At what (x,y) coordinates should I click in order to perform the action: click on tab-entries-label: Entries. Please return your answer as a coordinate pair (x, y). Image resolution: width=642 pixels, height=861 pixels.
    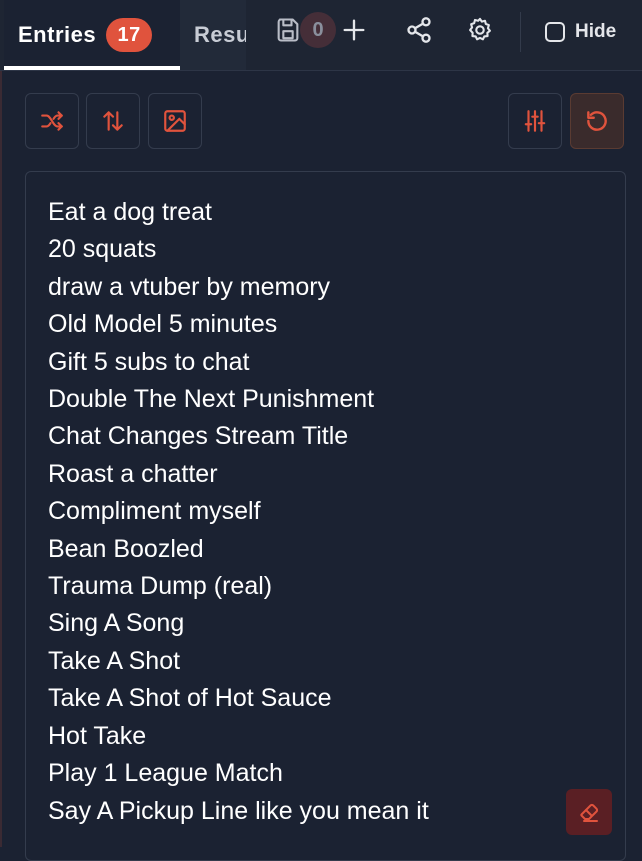
    Looking at the image, I should click on (57, 34).